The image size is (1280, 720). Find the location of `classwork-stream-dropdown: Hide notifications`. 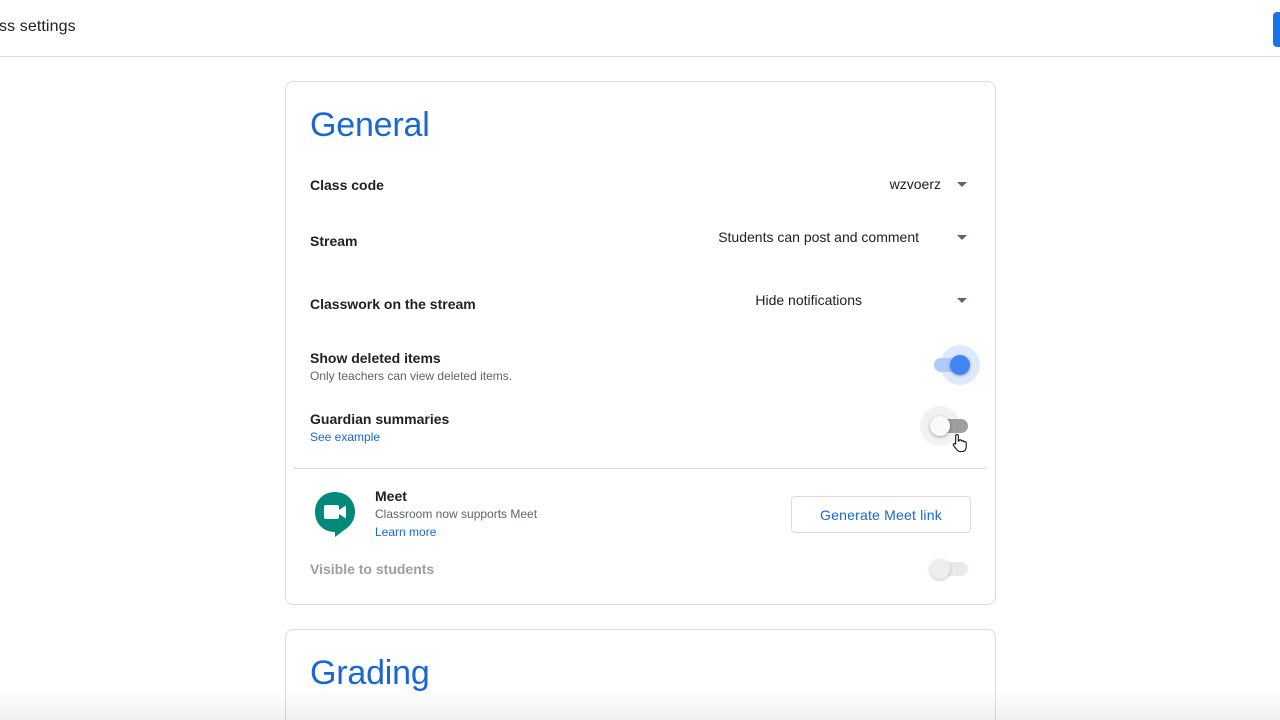

classwork-stream-dropdown: Hide notifications is located at coordinates (863, 300).